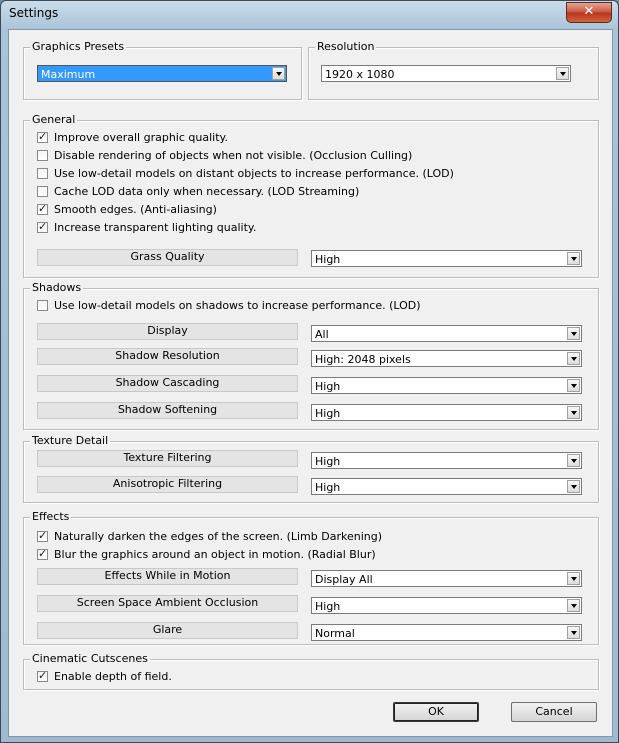  I want to click on checkbox-label: Improve overall graphic quality., so click(141, 137).